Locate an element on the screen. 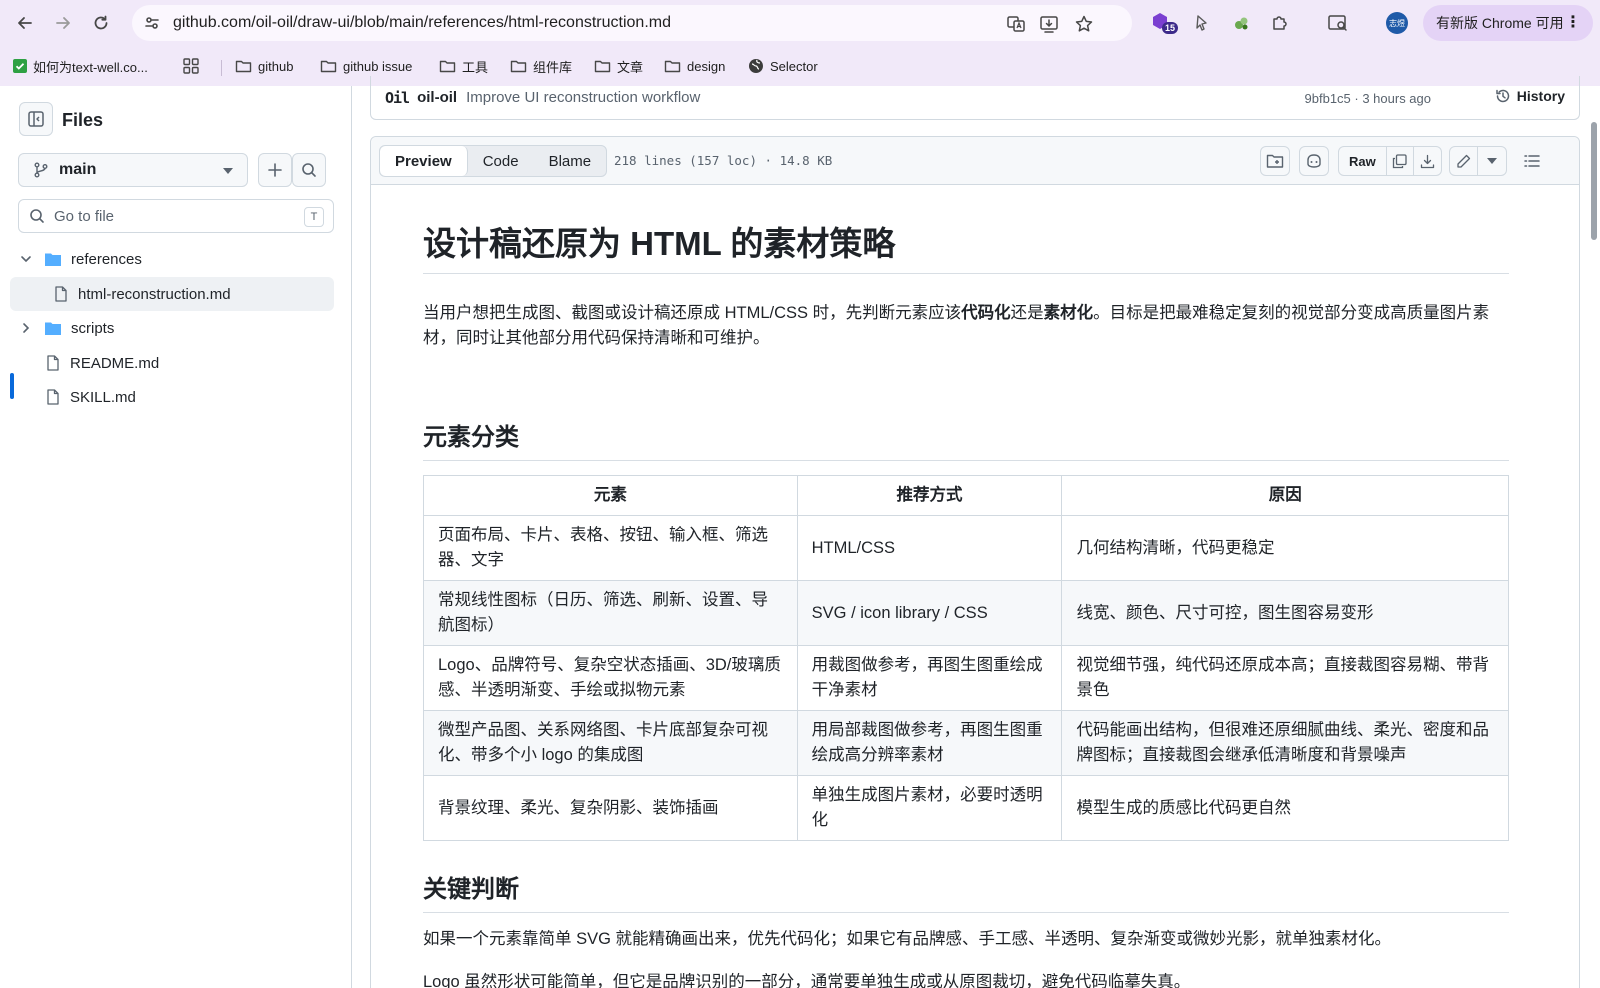  bookmark-folder: 文章 is located at coordinates (618, 66).